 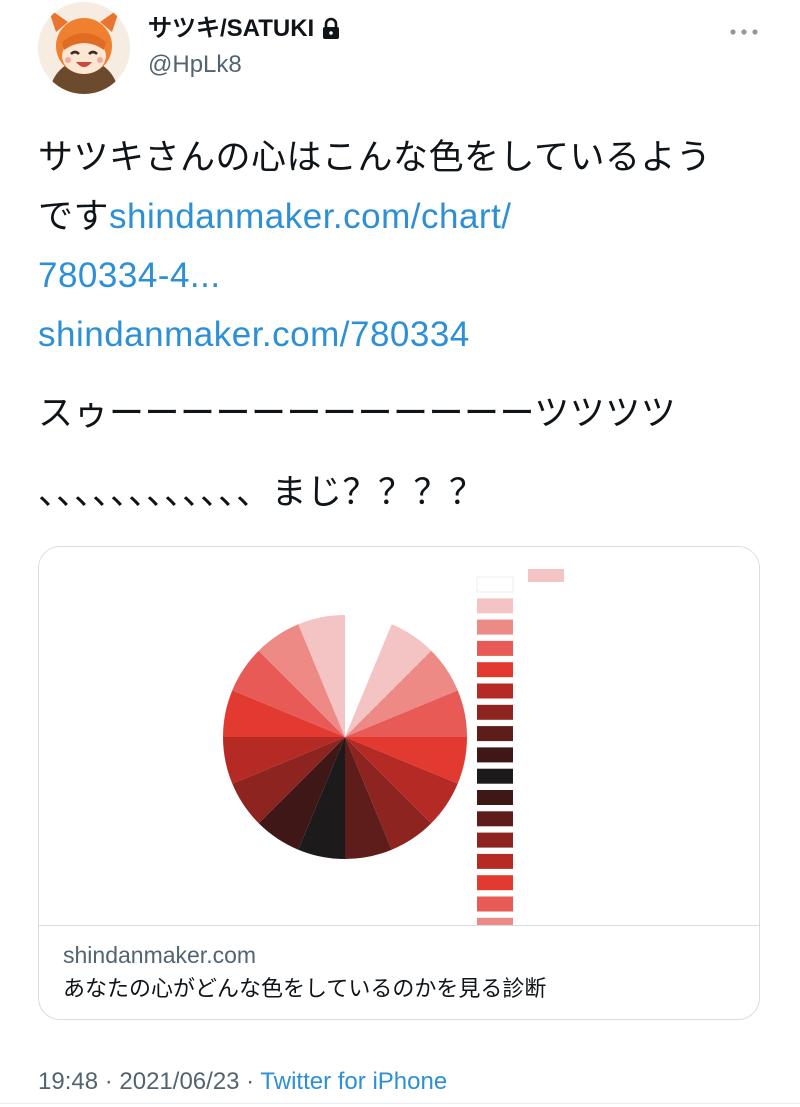 I want to click on user-handle: @HpLk8, so click(x=195, y=65).